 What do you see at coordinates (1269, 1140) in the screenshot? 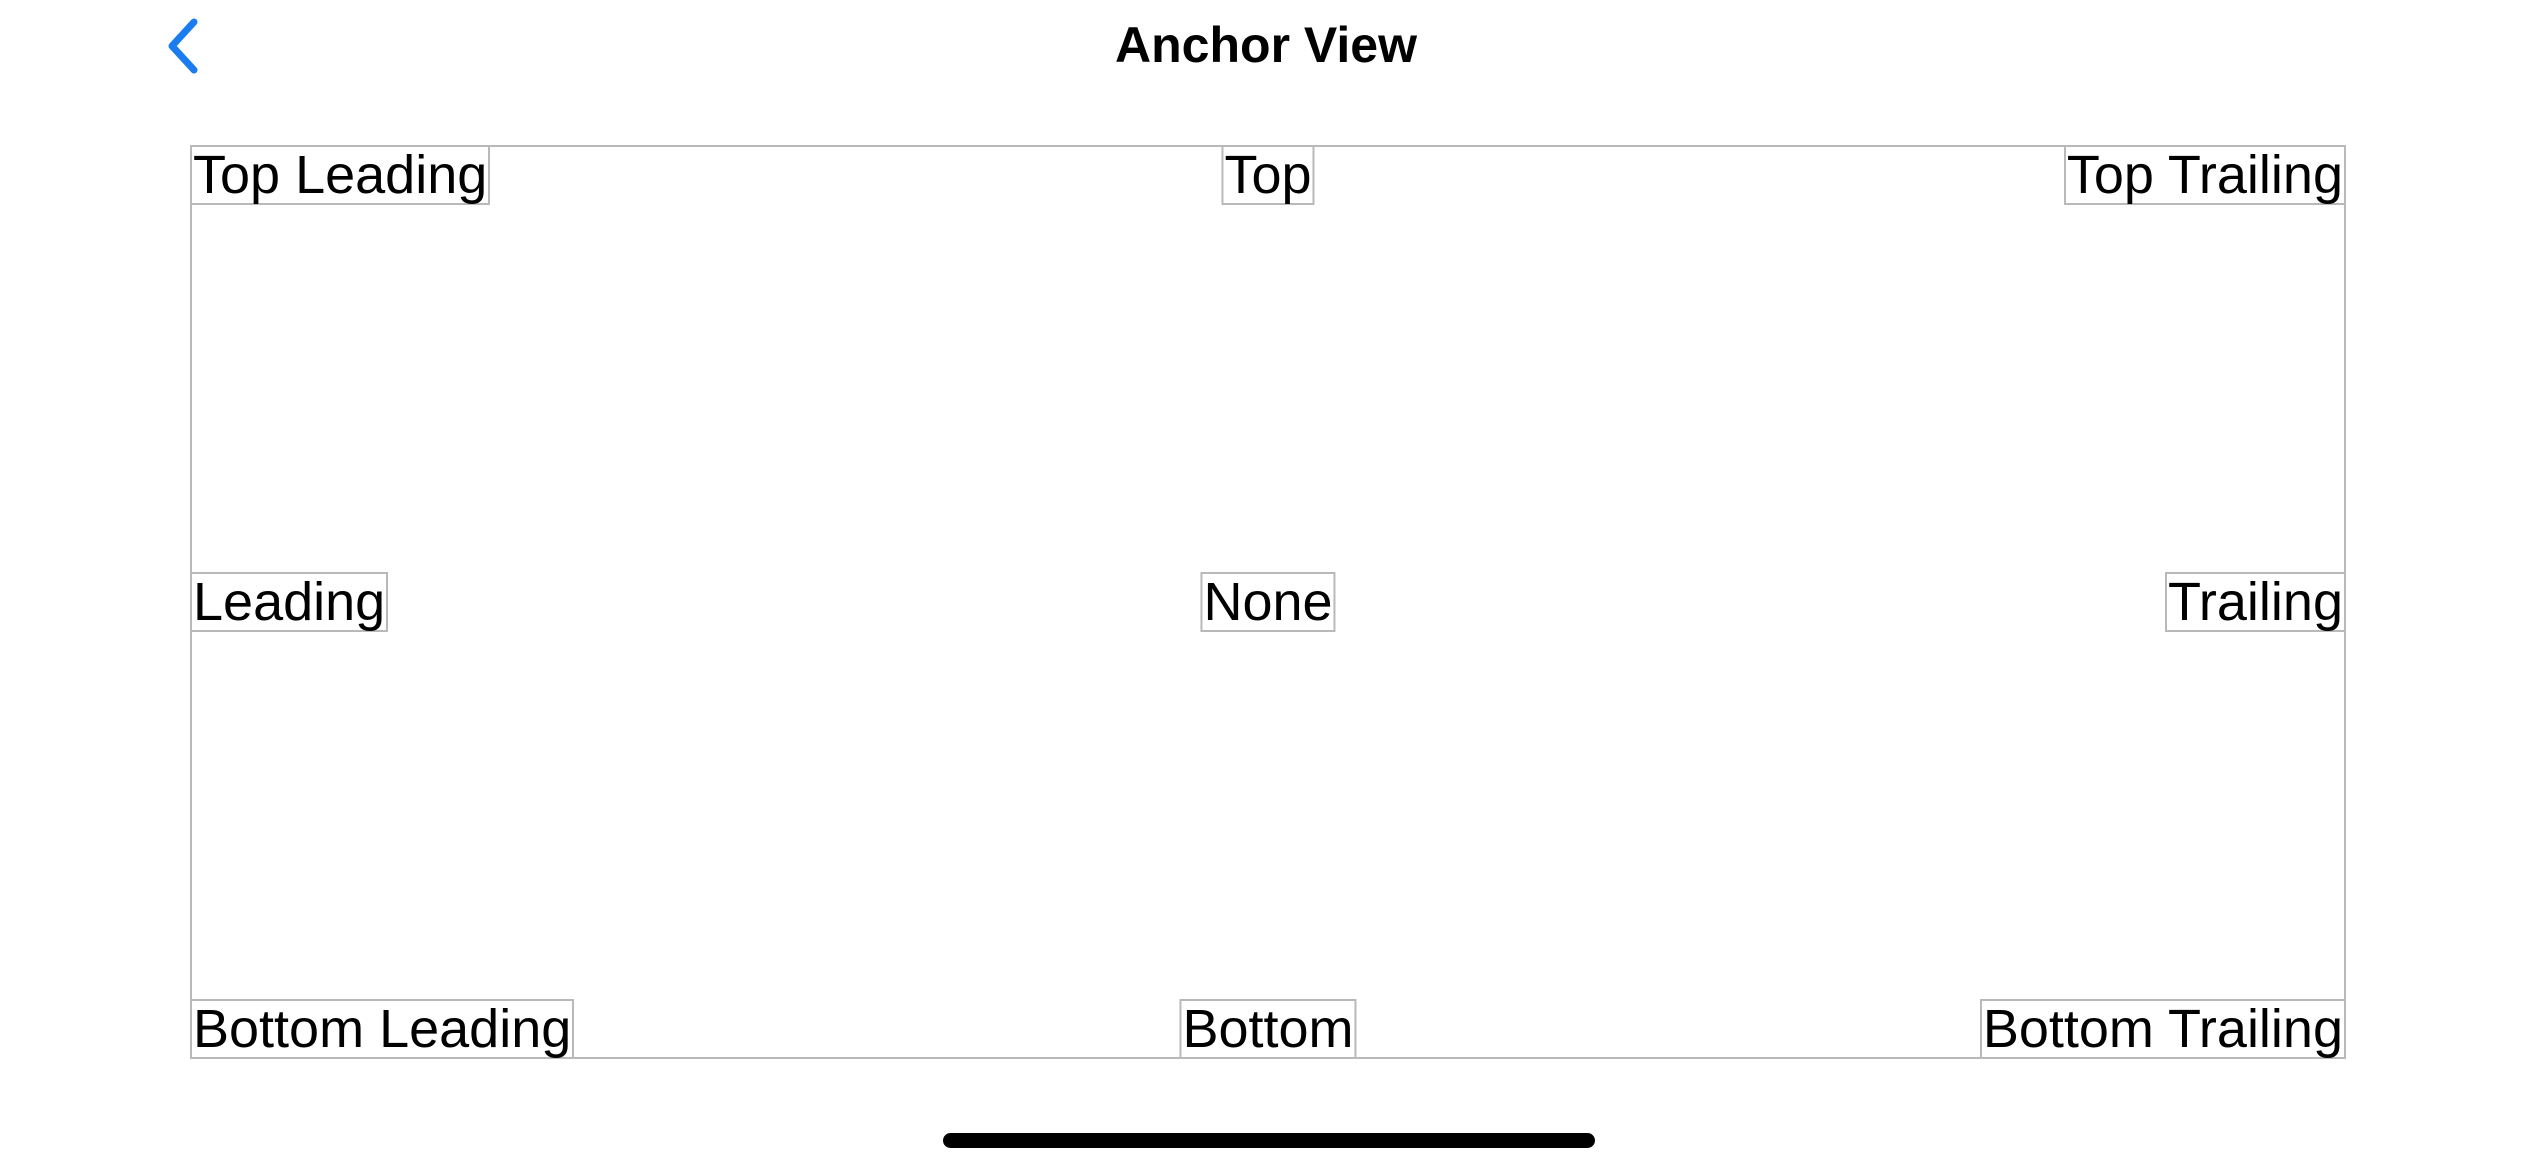
I see `home-indicator` at bounding box center [1269, 1140].